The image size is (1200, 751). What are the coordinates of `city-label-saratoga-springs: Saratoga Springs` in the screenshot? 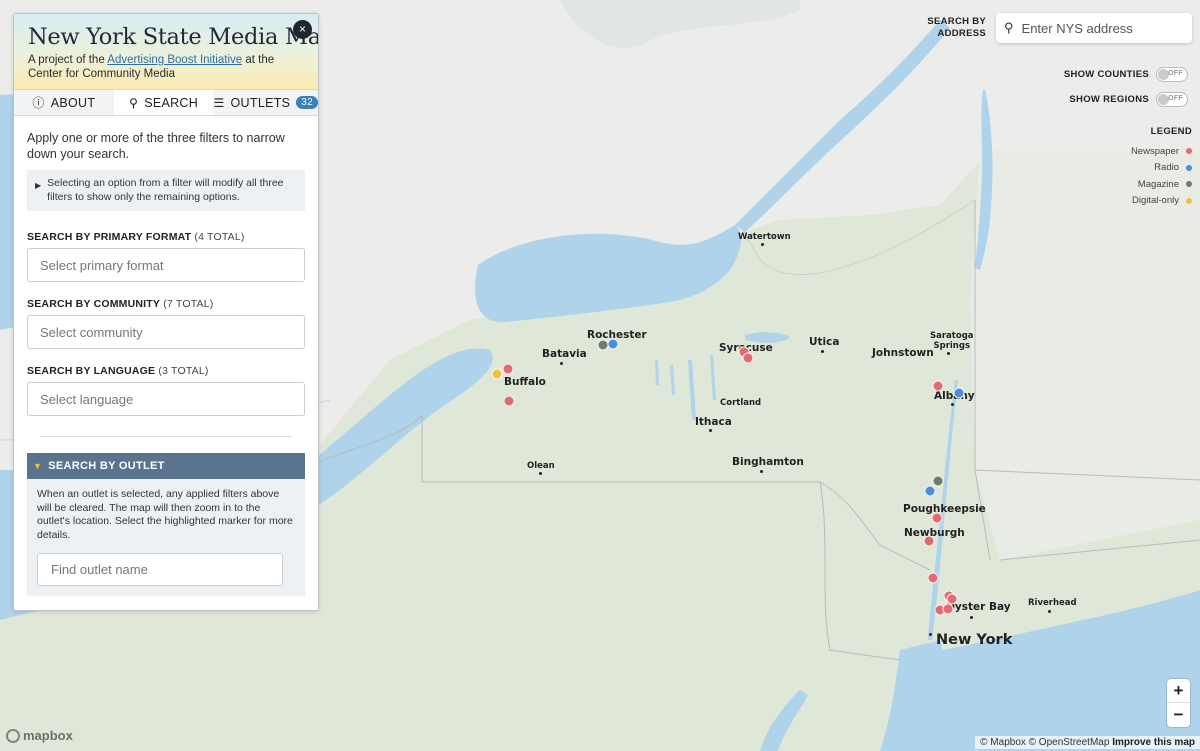 It's located at (952, 341).